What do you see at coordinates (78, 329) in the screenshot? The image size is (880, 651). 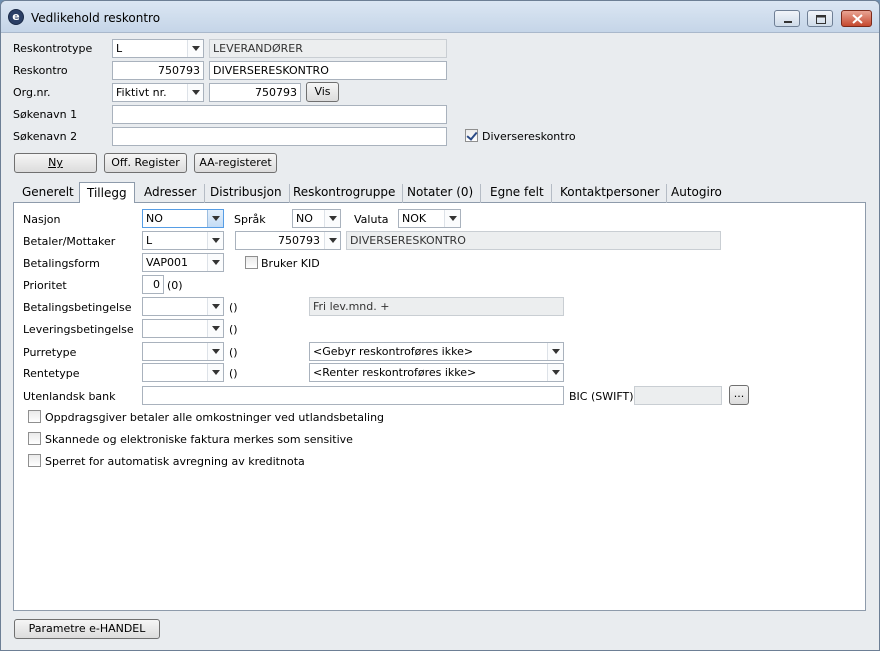 I see `leveringsbetingelse-label: Leveringsbetingelse` at bounding box center [78, 329].